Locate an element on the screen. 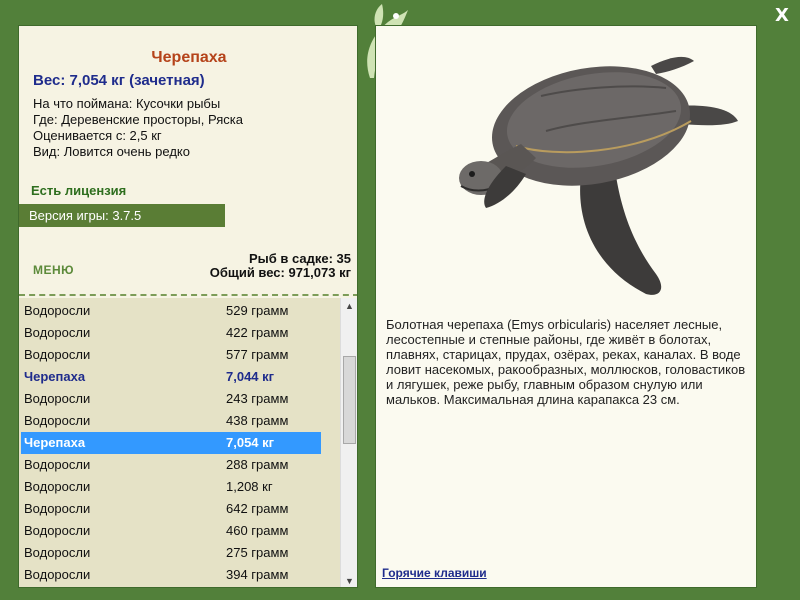 This screenshot has width=800, height=600. scrollbar: ▲ ▼ is located at coordinates (348, 442).